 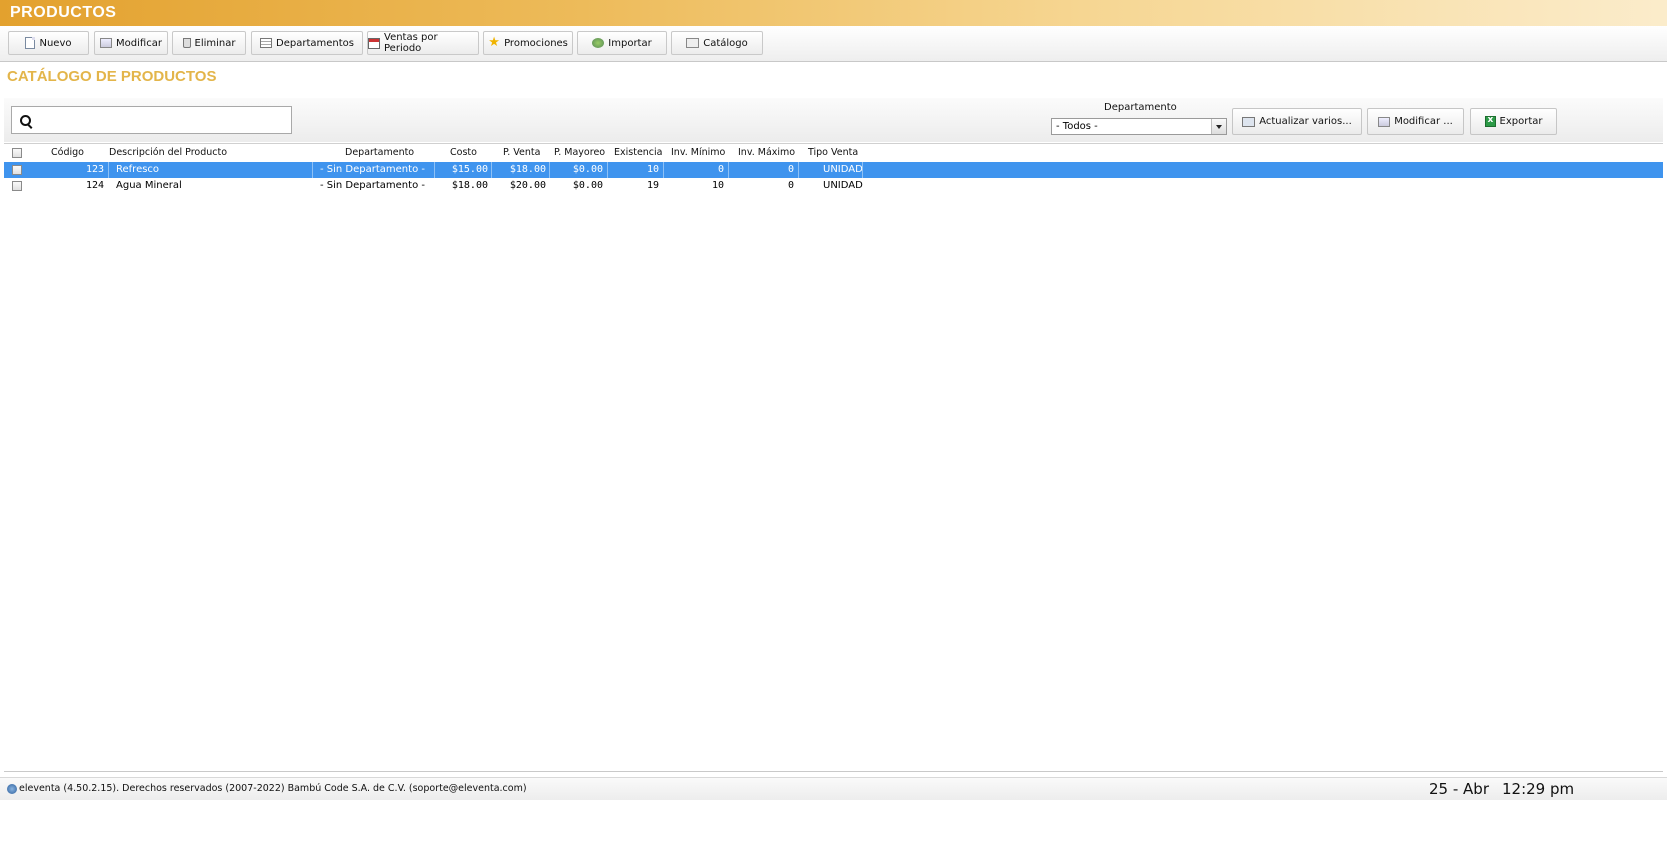 What do you see at coordinates (833, 771) in the screenshot?
I see `grid-bottom-border` at bounding box center [833, 771].